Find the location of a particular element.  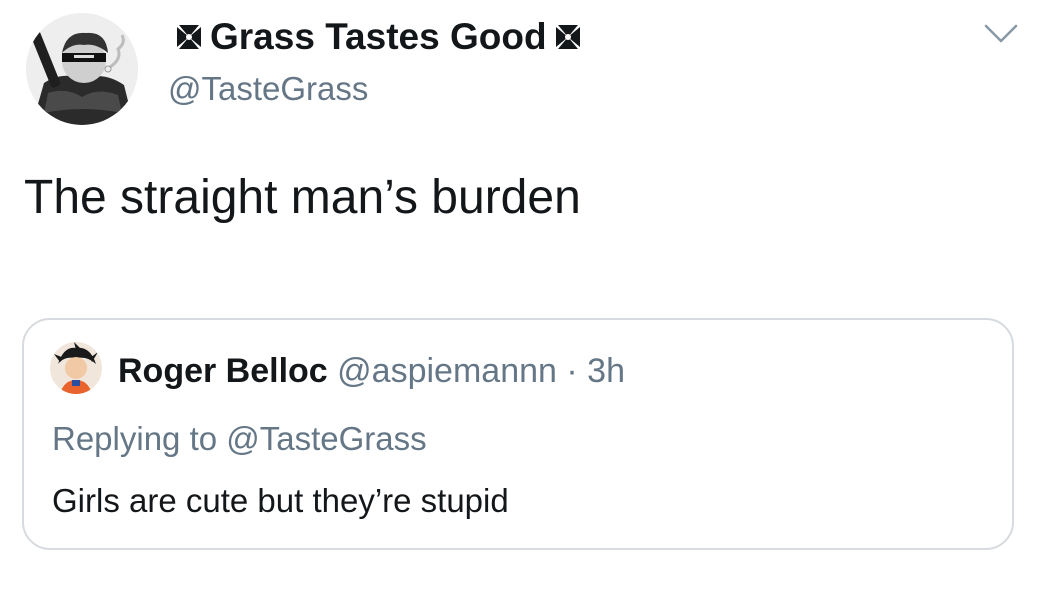

replying-to-label: Replying to @TasteGrass is located at coordinates (239, 438).